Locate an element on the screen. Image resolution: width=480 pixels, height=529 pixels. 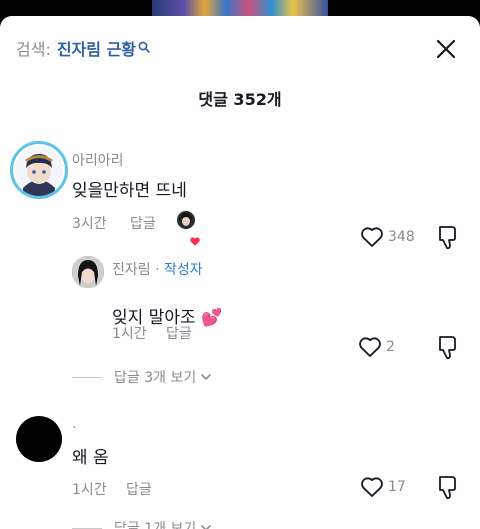
comment-username: 아리아리 is located at coordinates (98, 160).